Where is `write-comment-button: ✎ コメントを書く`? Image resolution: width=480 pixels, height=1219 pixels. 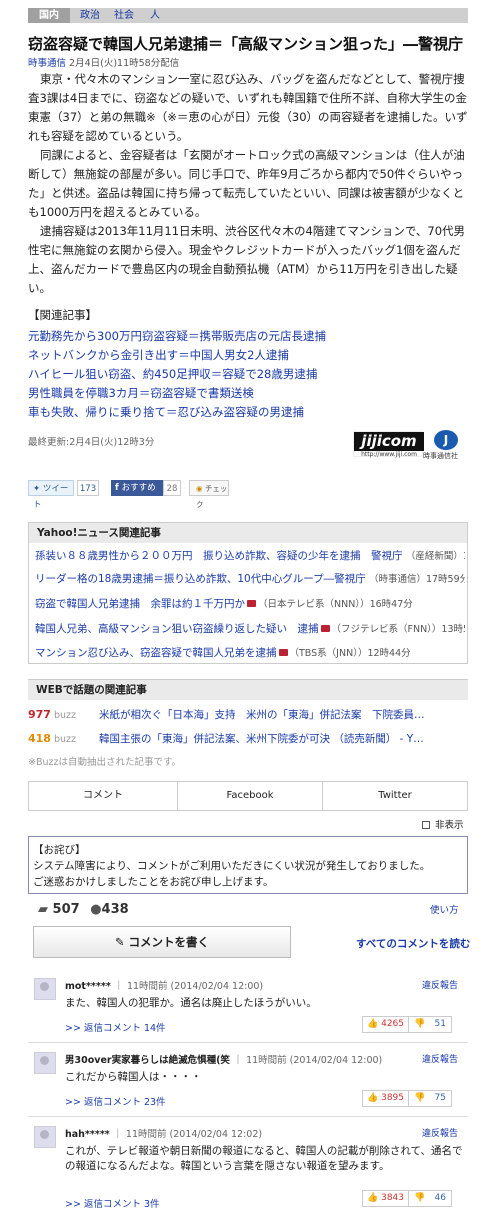
write-comment-button: ✎ コメントを書く is located at coordinates (162, 942).